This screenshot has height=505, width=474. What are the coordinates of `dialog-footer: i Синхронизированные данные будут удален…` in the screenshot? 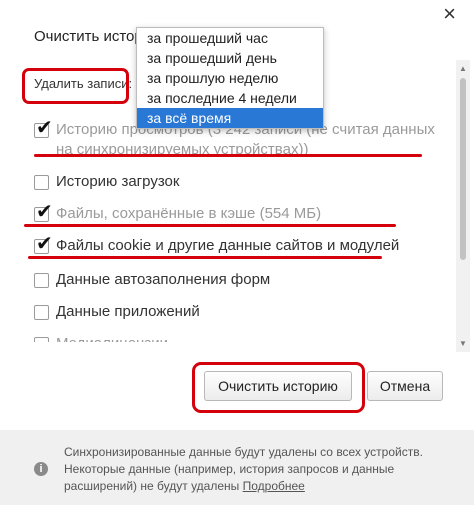 It's located at (237, 467).